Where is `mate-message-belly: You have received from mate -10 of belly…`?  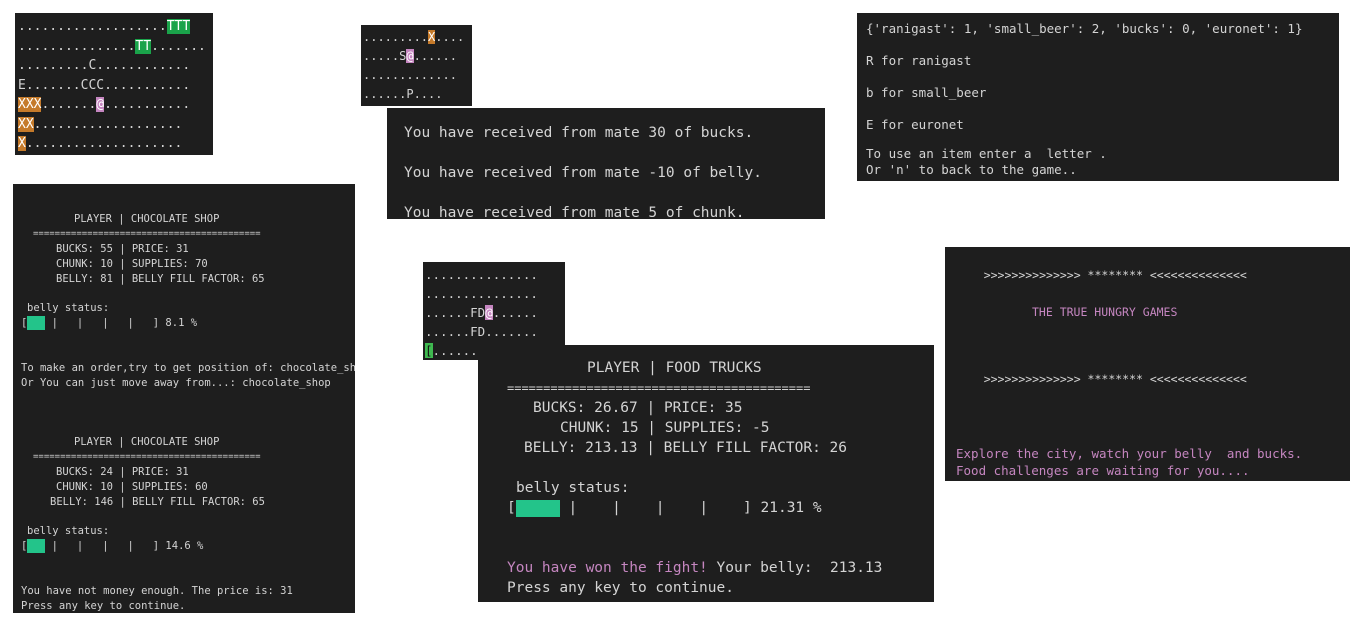
mate-message-belly: You have received from mate -10 of belly… is located at coordinates (583, 173).